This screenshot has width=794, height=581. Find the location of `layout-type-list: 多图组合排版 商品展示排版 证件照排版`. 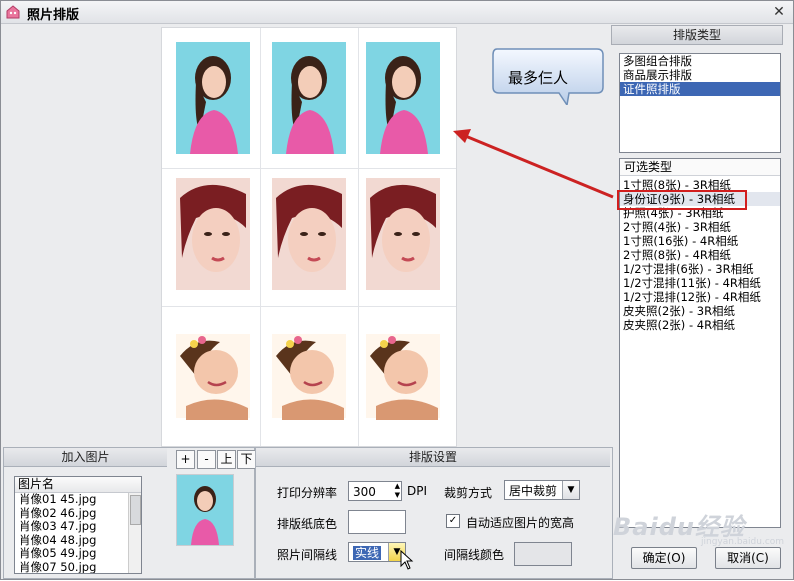

layout-type-list: 多图组合排版 商品展示排版 证件照排版 is located at coordinates (700, 103).